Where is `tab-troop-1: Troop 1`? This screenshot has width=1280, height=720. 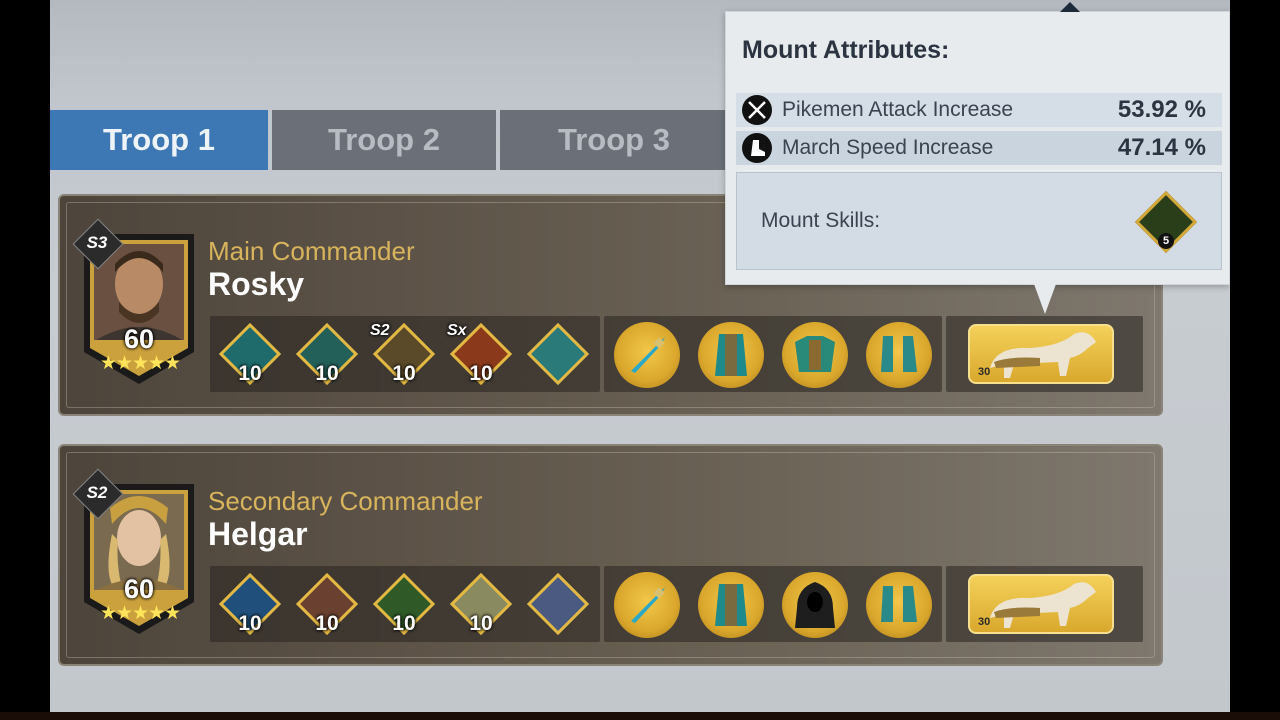 tab-troop-1: Troop 1 is located at coordinates (159, 140).